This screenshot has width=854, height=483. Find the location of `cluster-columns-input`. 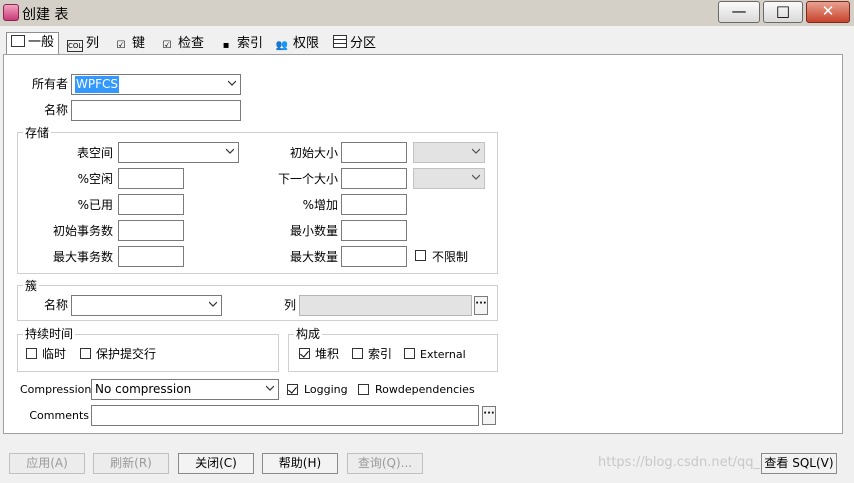

cluster-columns-input is located at coordinates (385, 305).